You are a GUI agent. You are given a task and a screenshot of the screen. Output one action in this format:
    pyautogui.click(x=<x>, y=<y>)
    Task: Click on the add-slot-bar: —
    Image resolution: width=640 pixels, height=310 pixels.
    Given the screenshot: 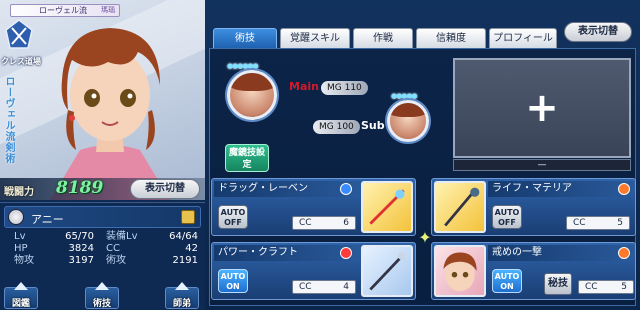 What is the action you would take?
    pyautogui.click(x=542, y=165)
    